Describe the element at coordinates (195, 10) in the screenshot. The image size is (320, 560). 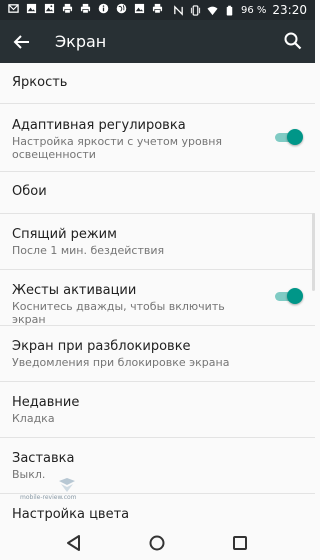
I see `vibrate-icon` at that location.